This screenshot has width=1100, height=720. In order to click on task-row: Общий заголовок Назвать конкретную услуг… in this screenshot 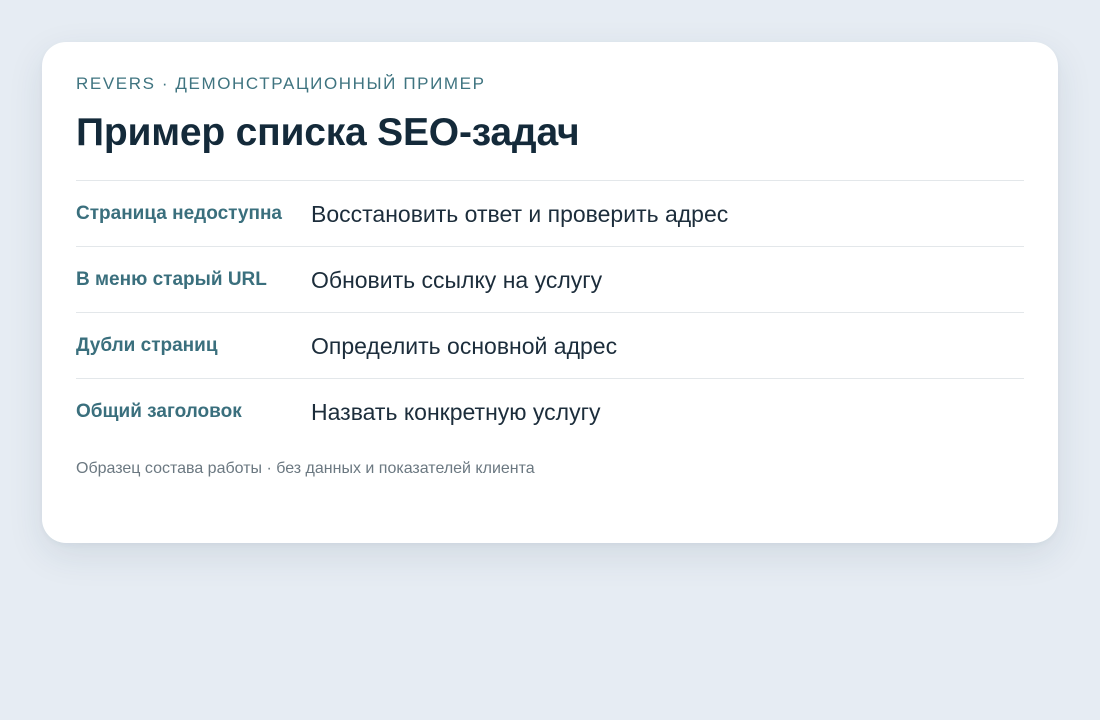, I will do `click(550, 411)`.